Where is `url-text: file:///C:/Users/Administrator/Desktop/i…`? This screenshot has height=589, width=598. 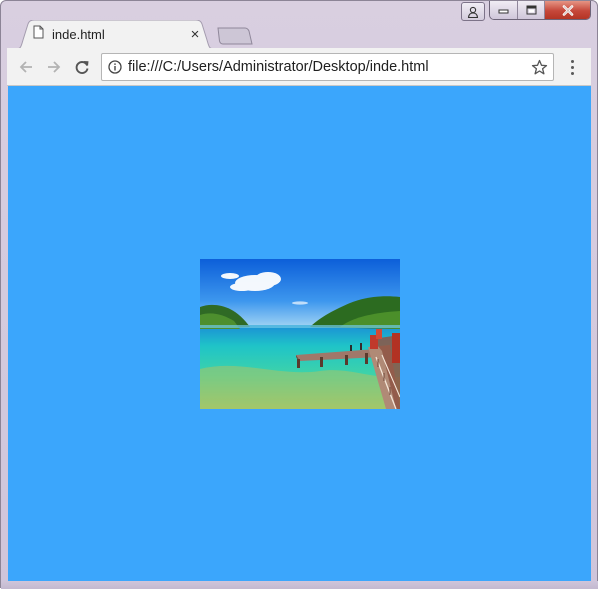
url-text: file:///C:/Users/Administrator/Desktop/i… is located at coordinates (278, 67).